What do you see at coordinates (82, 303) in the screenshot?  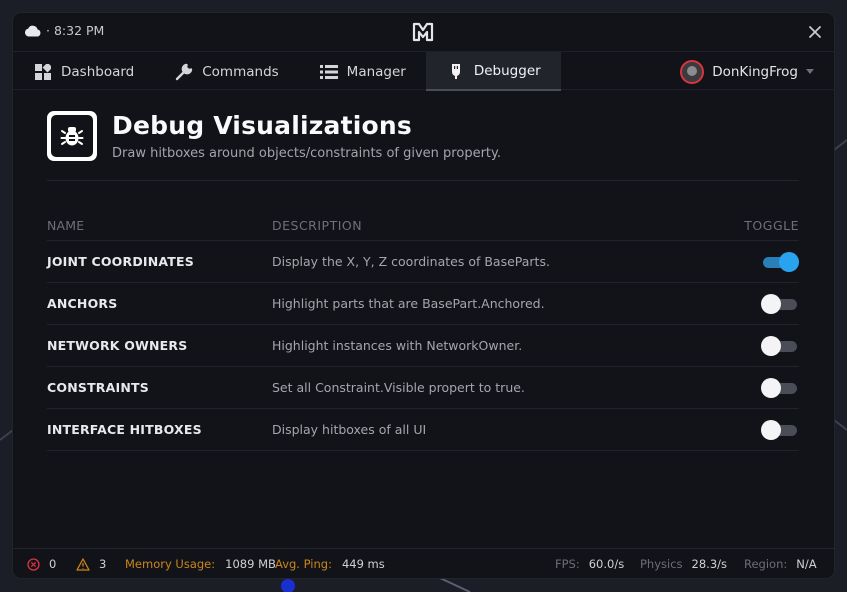 I see `row-name: ANCHORS` at bounding box center [82, 303].